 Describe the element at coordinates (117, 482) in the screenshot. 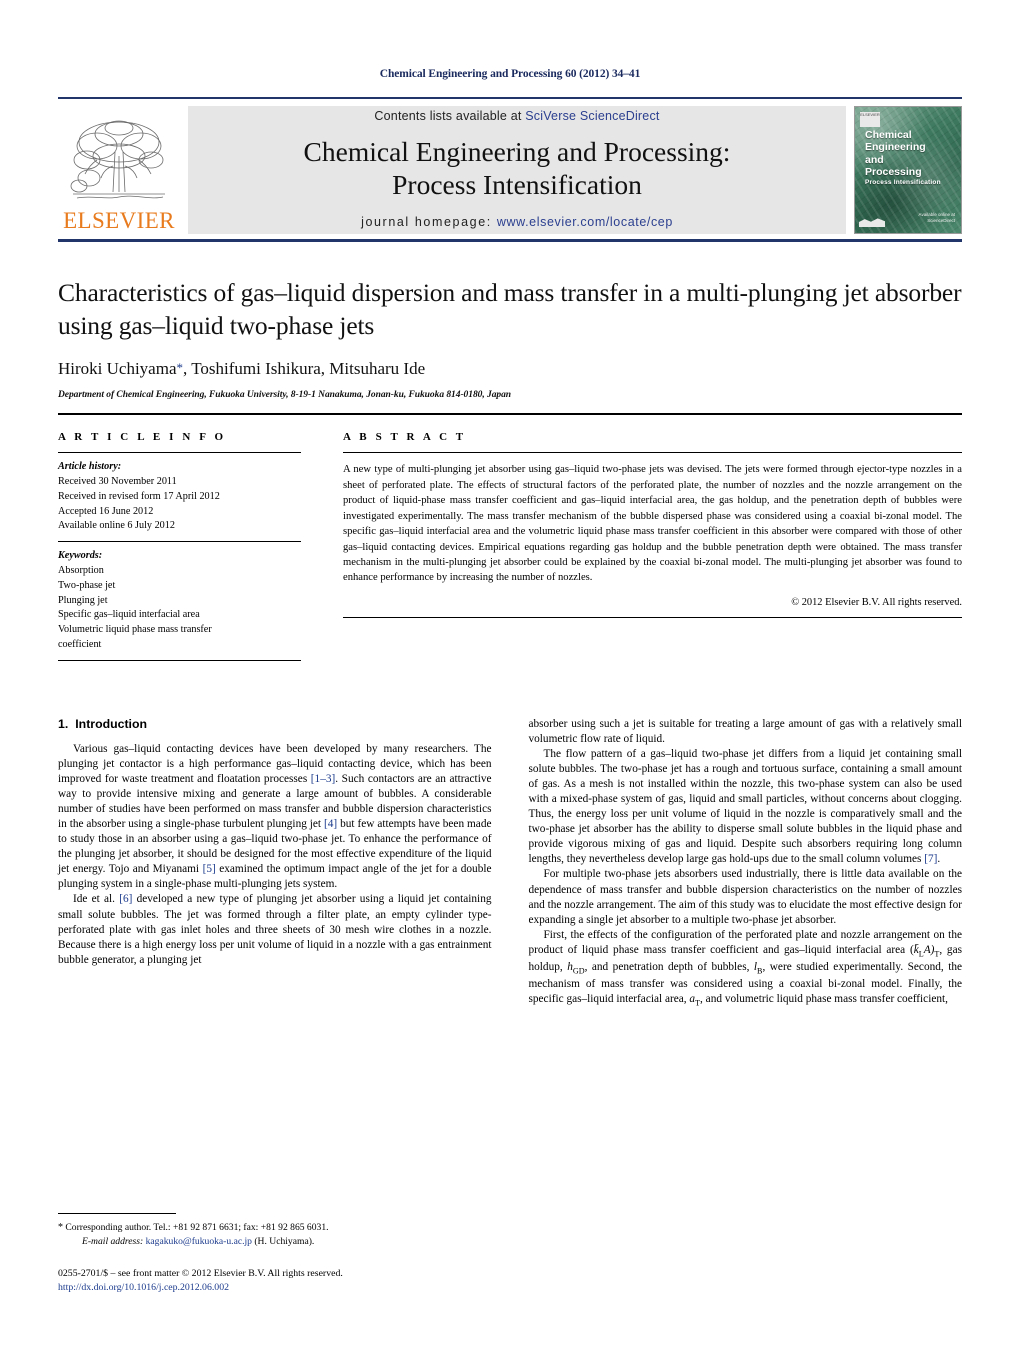

I see `history-item: Received 30 November 2011` at that location.